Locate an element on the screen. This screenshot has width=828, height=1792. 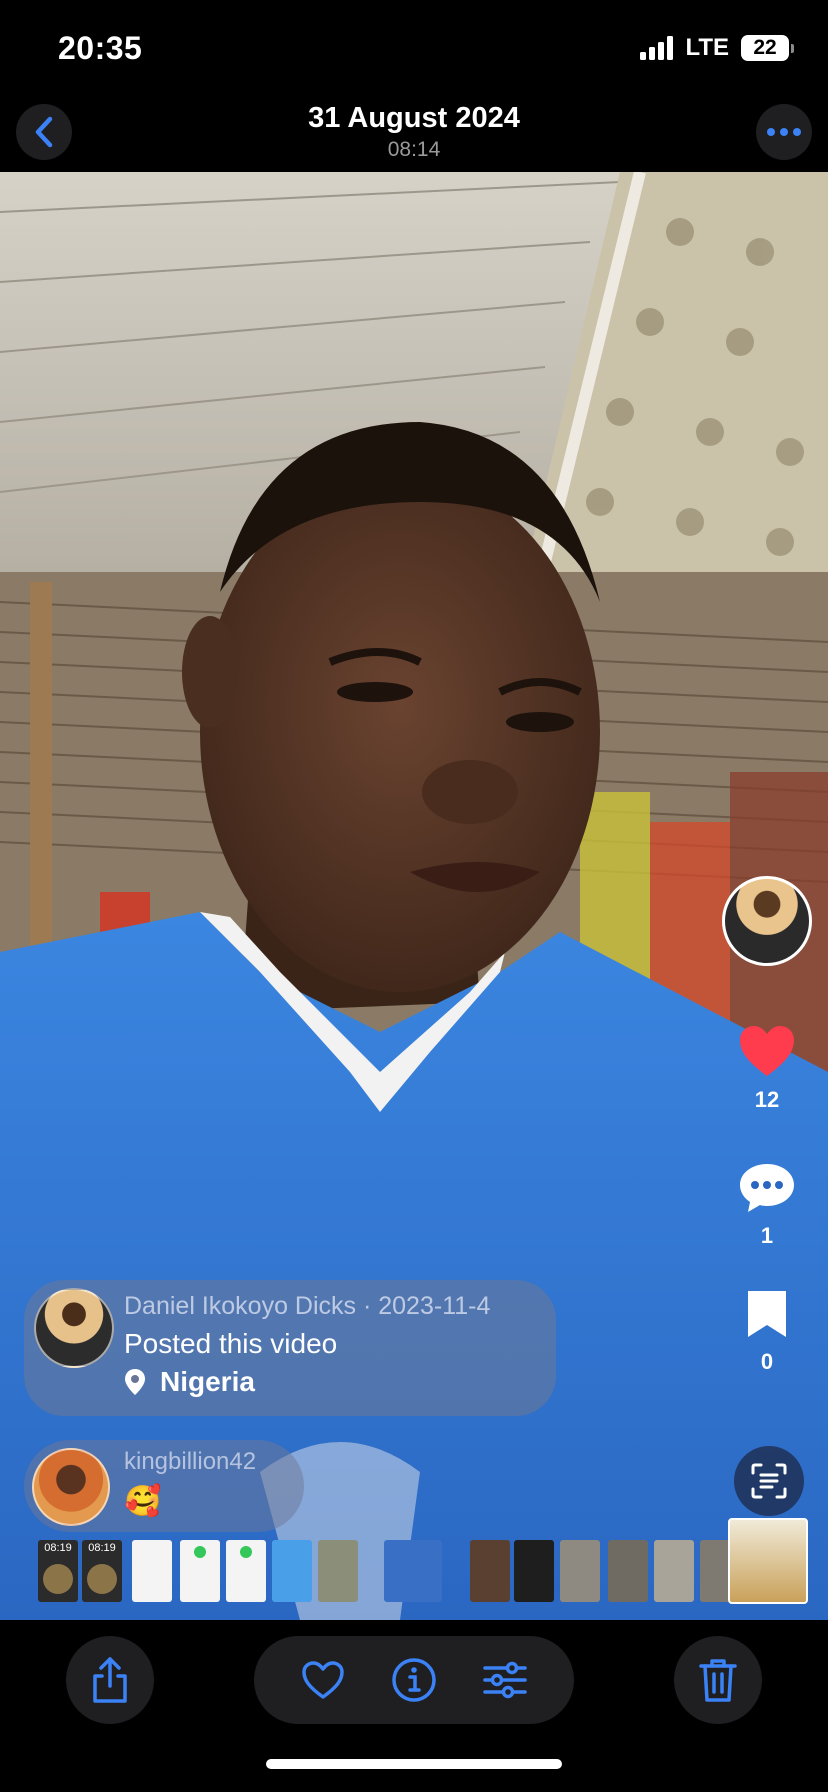
sliders-icon is located at coordinates (504, 1680).